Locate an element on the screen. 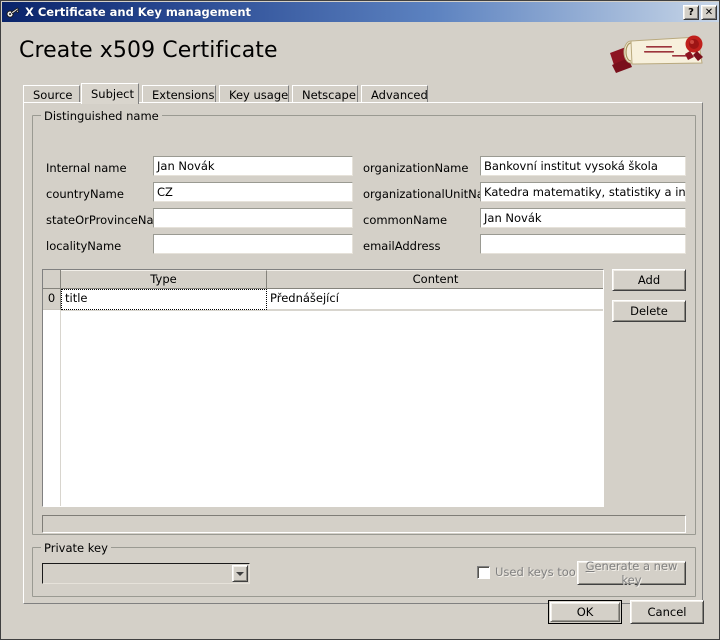 The height and width of the screenshot is (640, 720). window-title: X Certificate and Key management is located at coordinates (138, 12).